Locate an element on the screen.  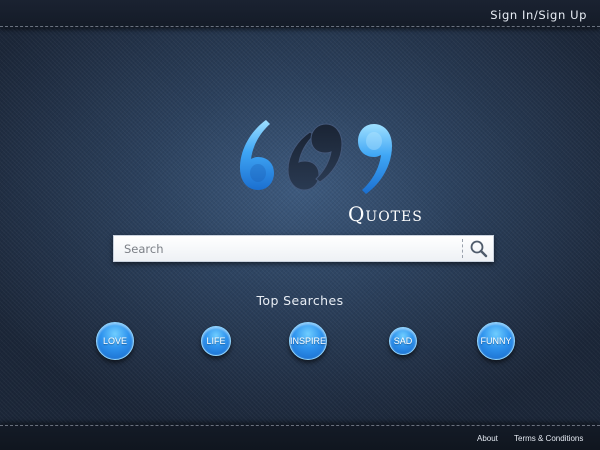
about-link: About is located at coordinates (487, 438).